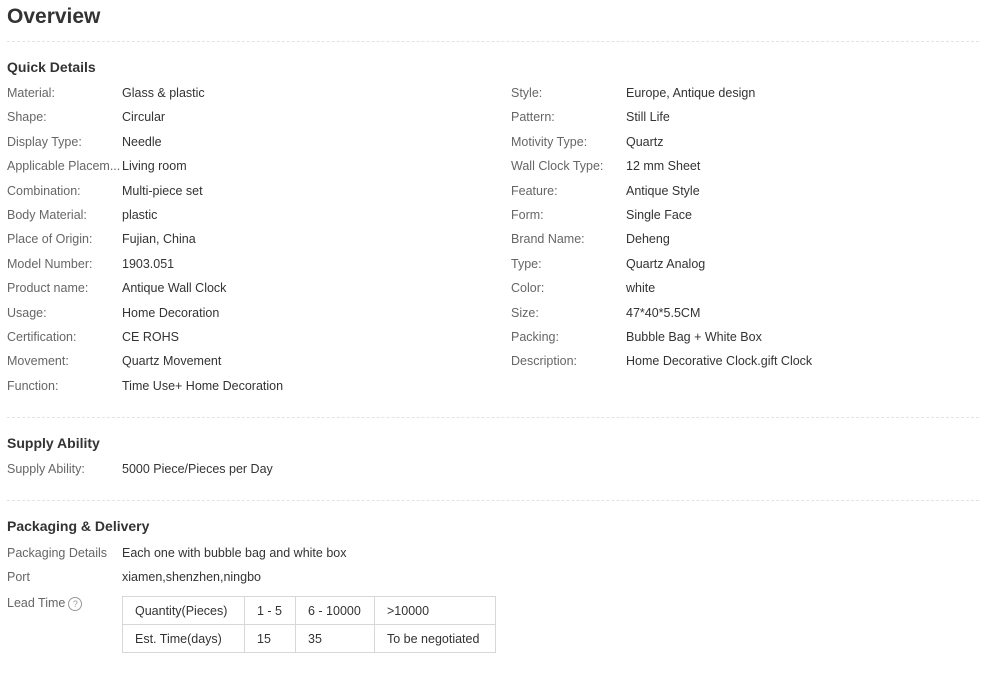  What do you see at coordinates (183, 610) in the screenshot?
I see `lead-time-row-header: Quantity(Pieces)` at bounding box center [183, 610].